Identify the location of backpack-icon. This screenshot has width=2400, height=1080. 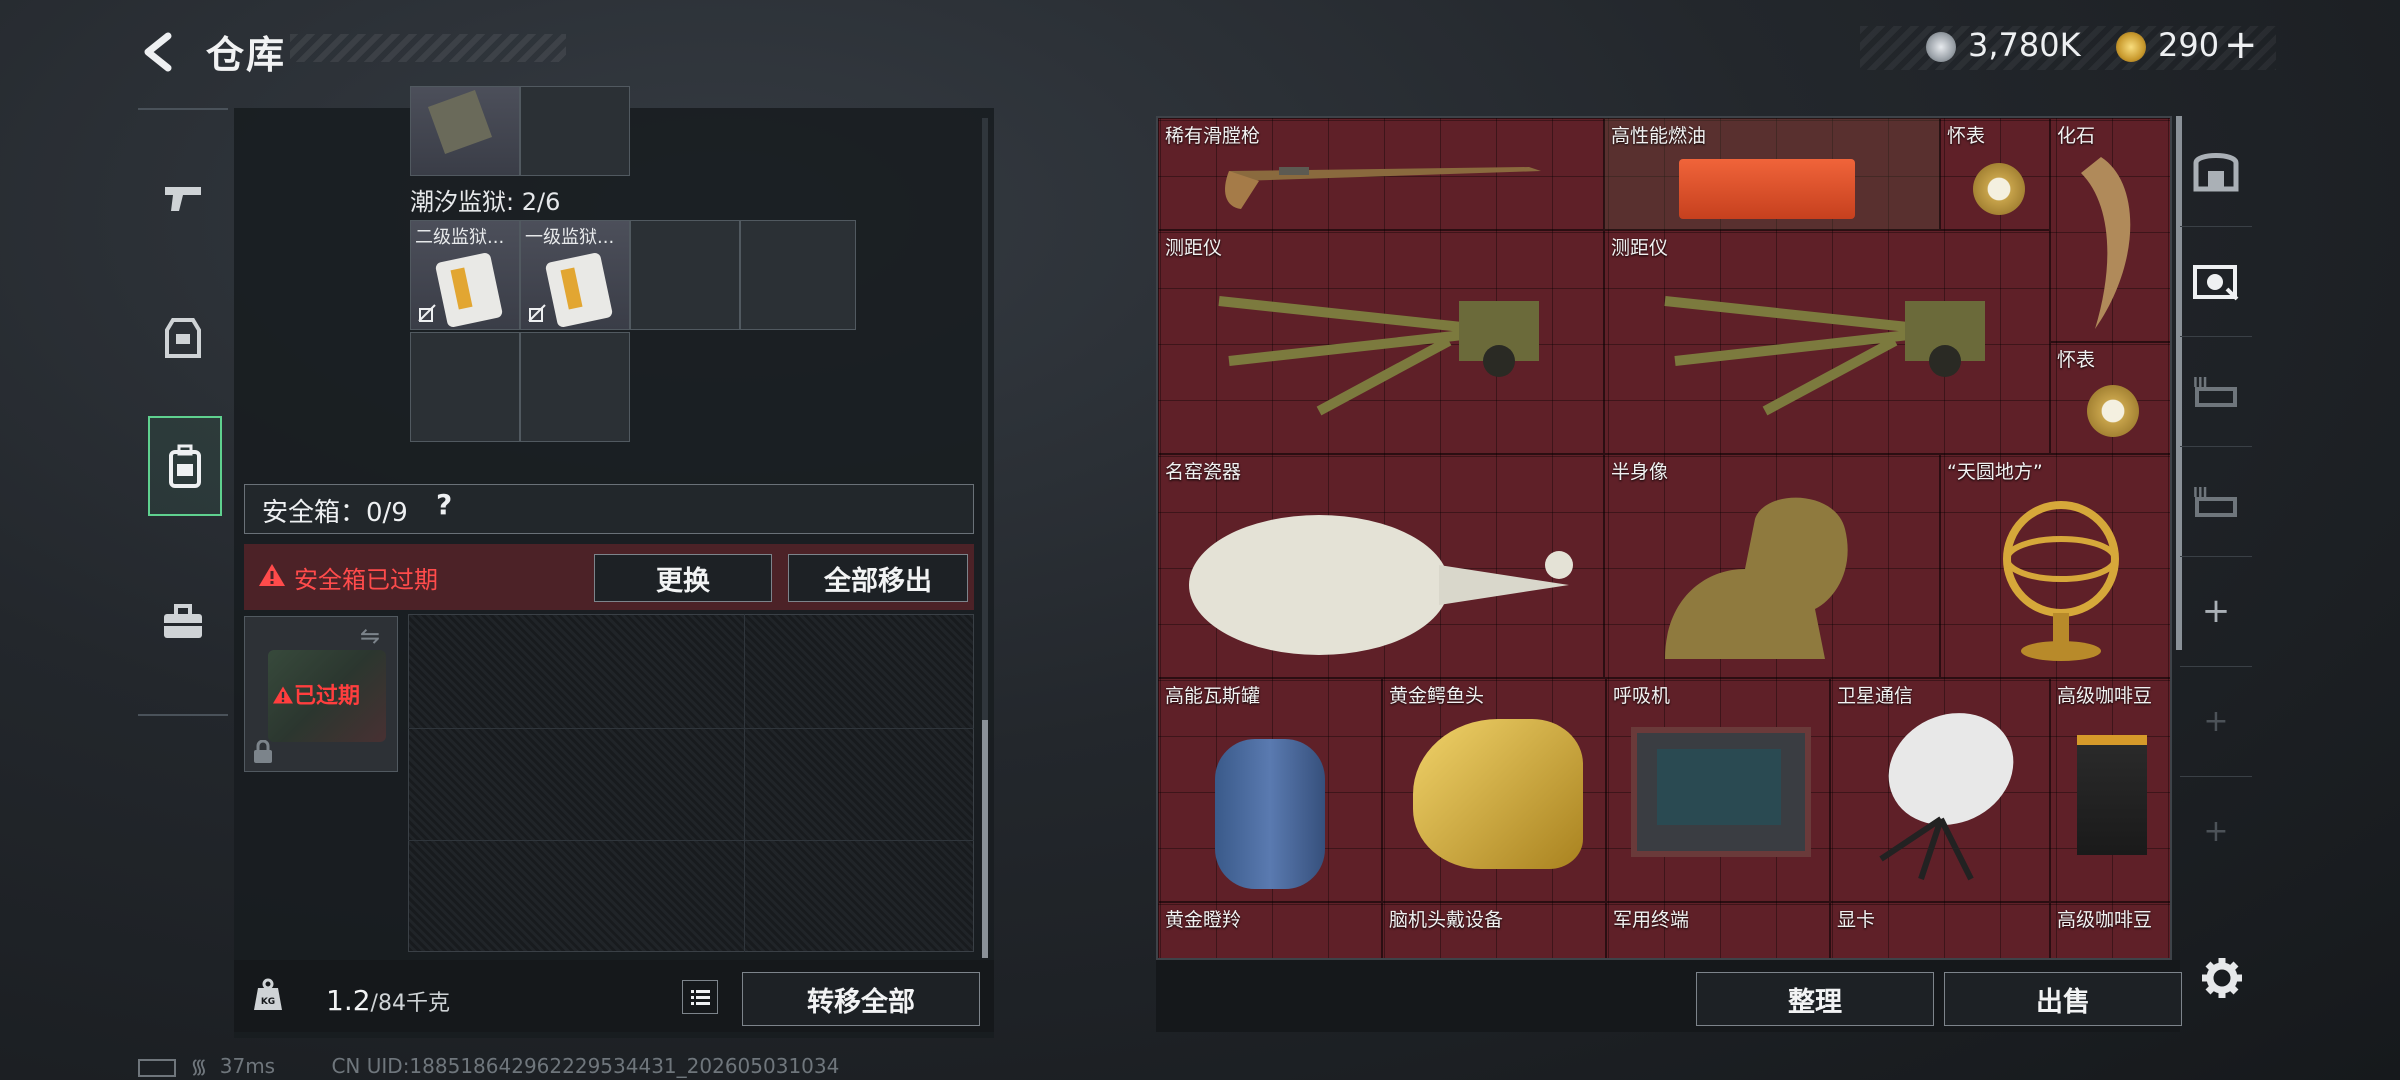
(185, 466).